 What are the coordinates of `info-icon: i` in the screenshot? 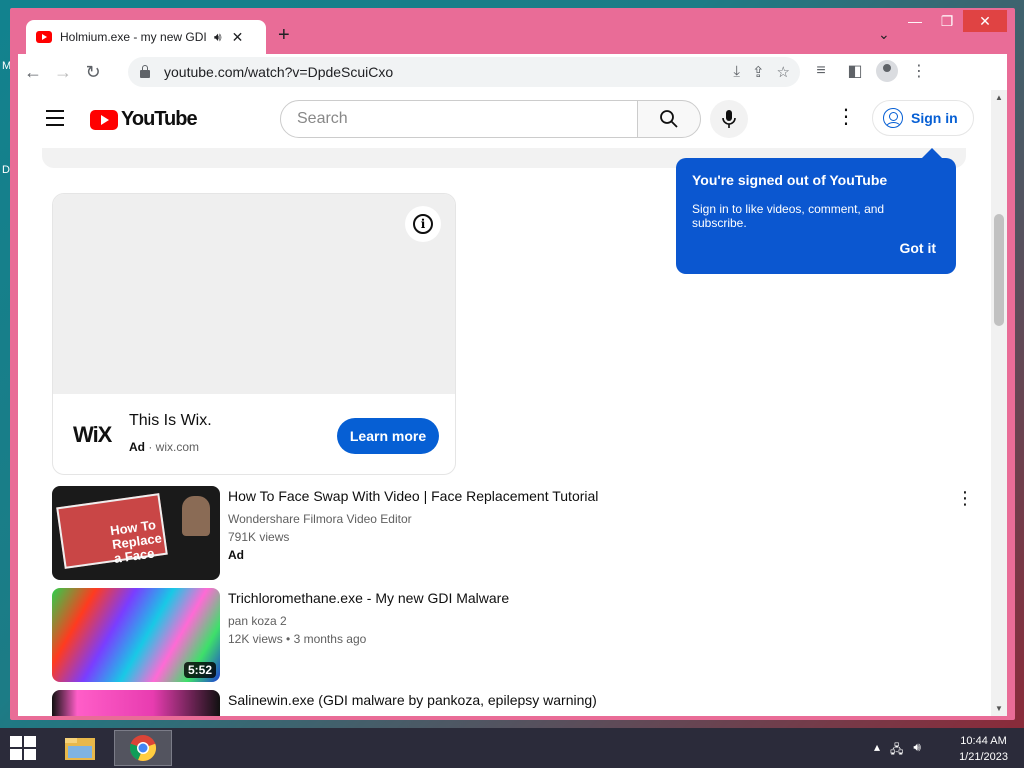 It's located at (423, 224).